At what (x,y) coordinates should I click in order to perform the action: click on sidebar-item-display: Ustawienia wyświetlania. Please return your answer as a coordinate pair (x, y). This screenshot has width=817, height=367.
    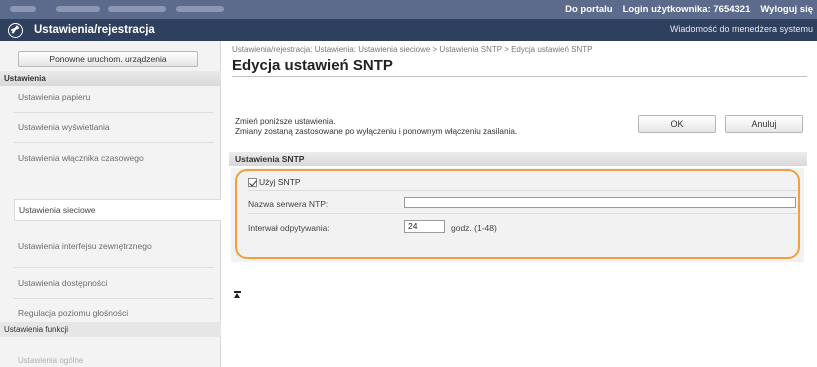
    Looking at the image, I should click on (113, 127).